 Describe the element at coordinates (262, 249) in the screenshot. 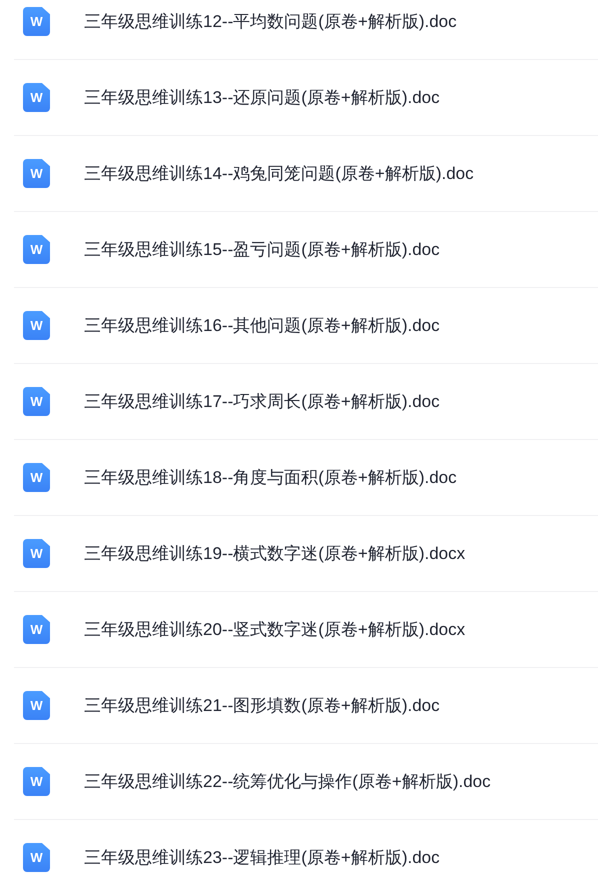

I see `file-name: 三年级思维训练15--盈亏问题(原卷+解析版).doc` at that location.